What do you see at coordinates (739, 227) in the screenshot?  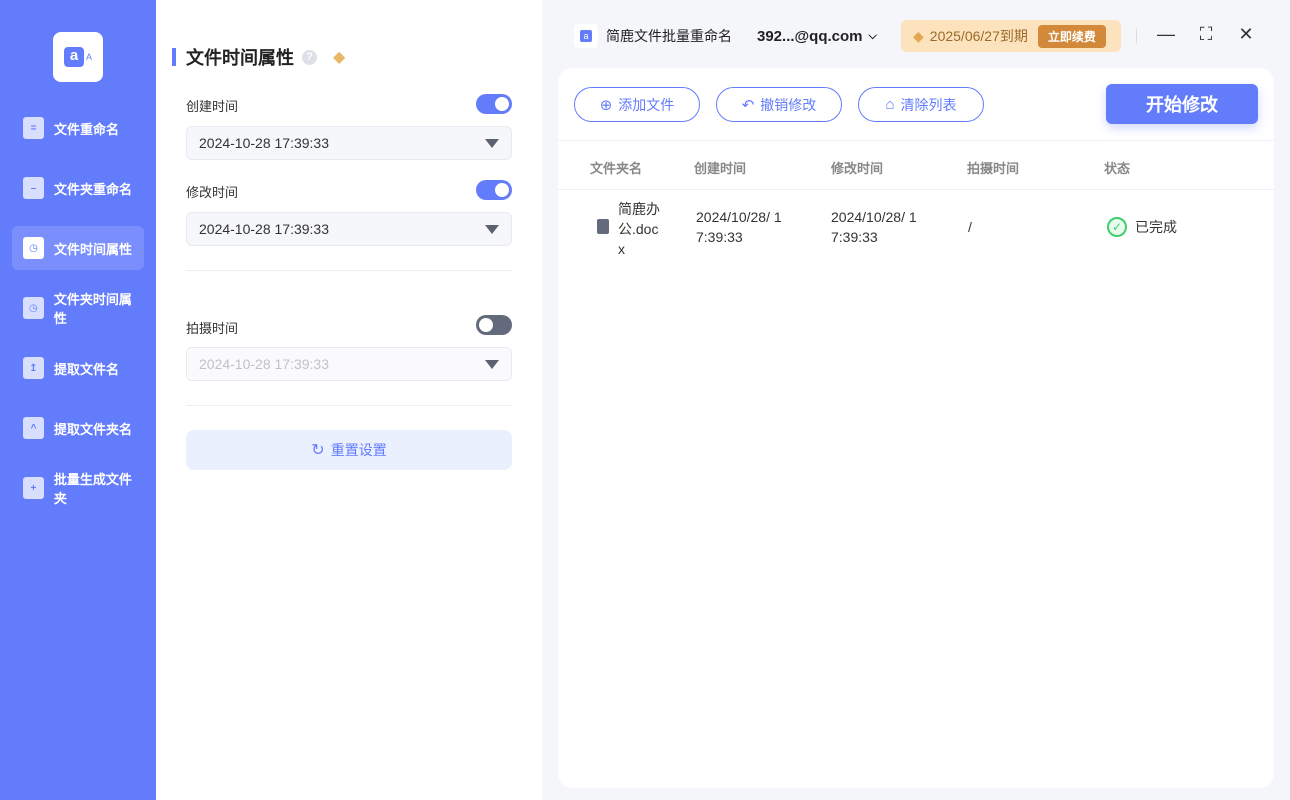 I see `created-cell: 2024/10/28/ 1 7:39:33` at bounding box center [739, 227].